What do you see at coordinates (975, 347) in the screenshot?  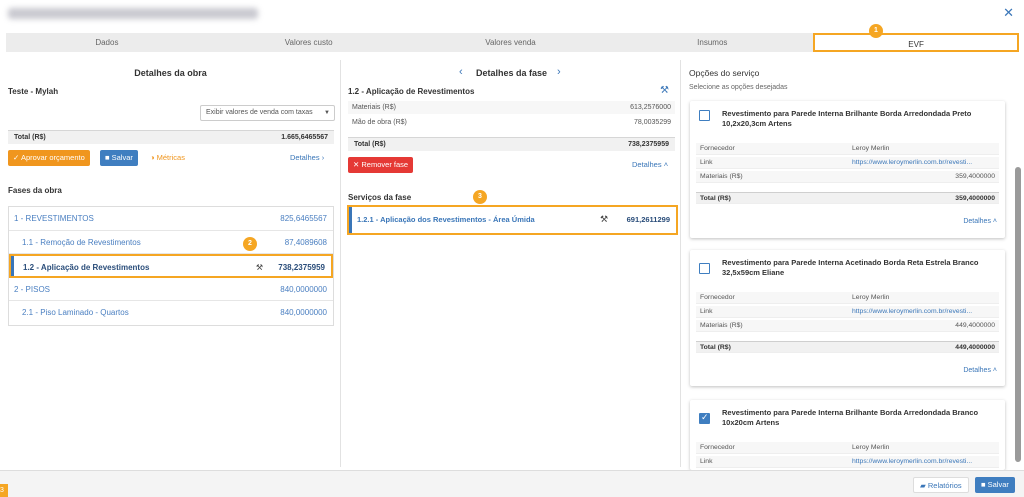 I see `total-value: 449,4000000` at bounding box center [975, 347].